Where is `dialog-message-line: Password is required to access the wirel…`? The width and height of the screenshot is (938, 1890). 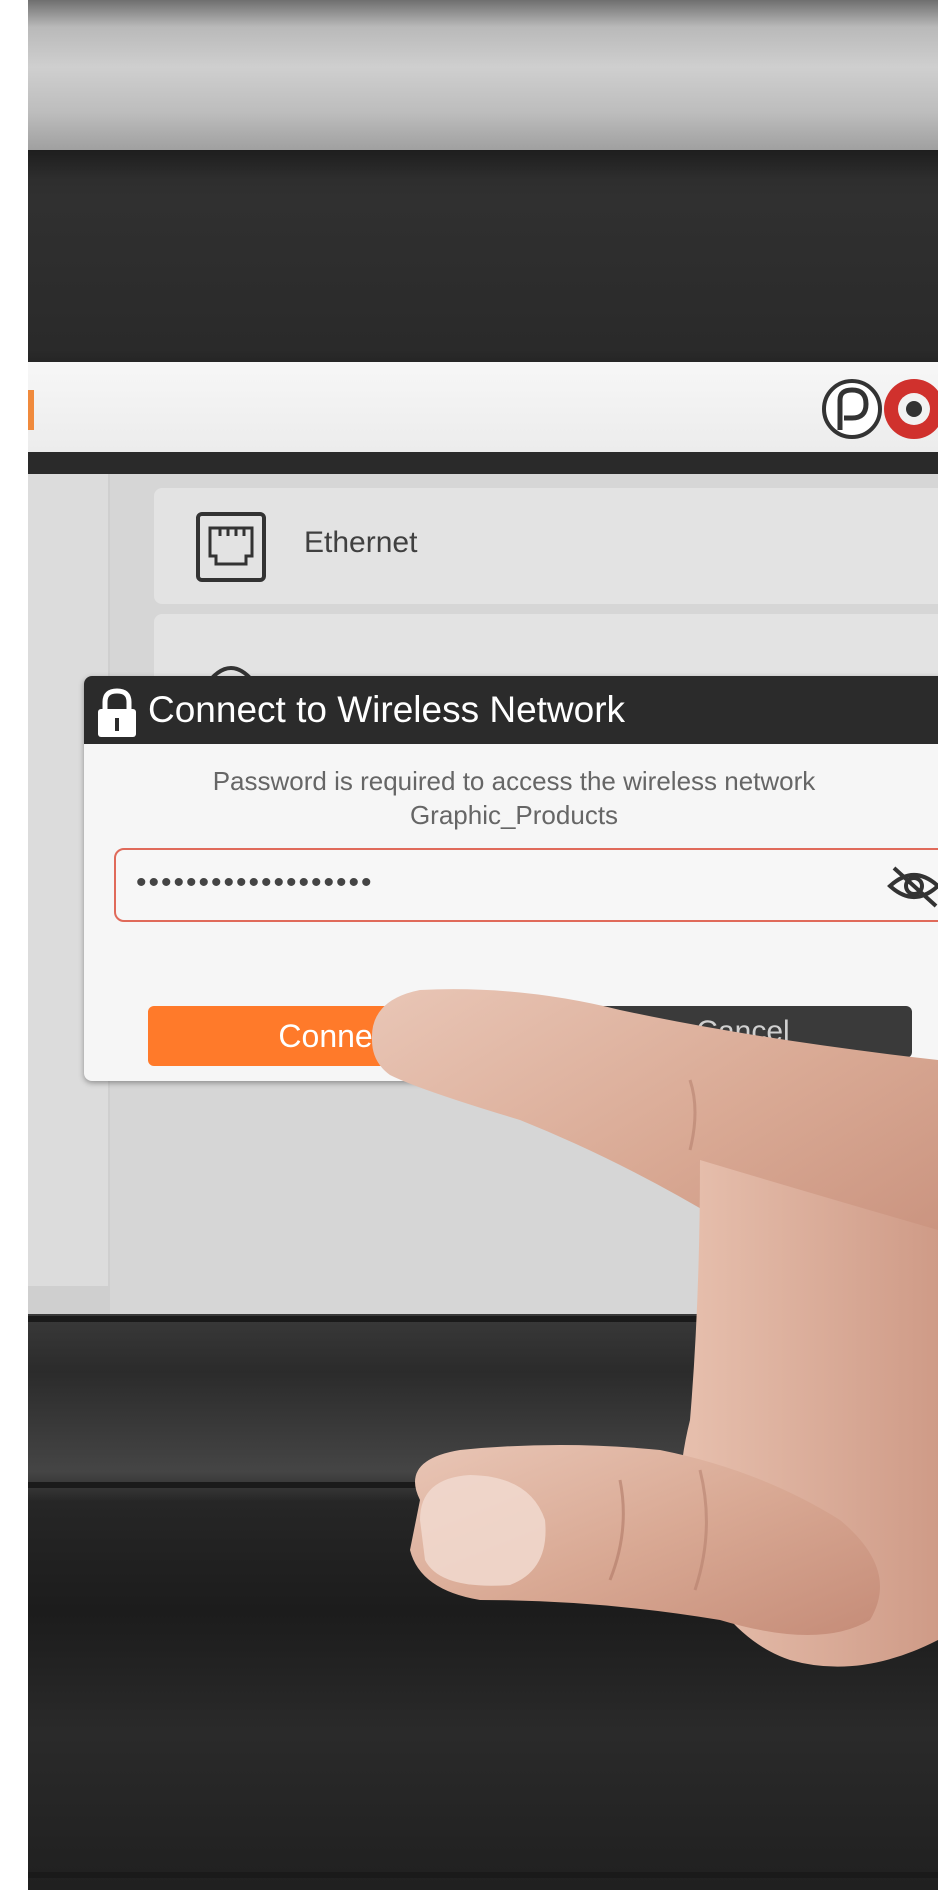
dialog-message-line: Password is required to access the wirel… is located at coordinates (514, 781).